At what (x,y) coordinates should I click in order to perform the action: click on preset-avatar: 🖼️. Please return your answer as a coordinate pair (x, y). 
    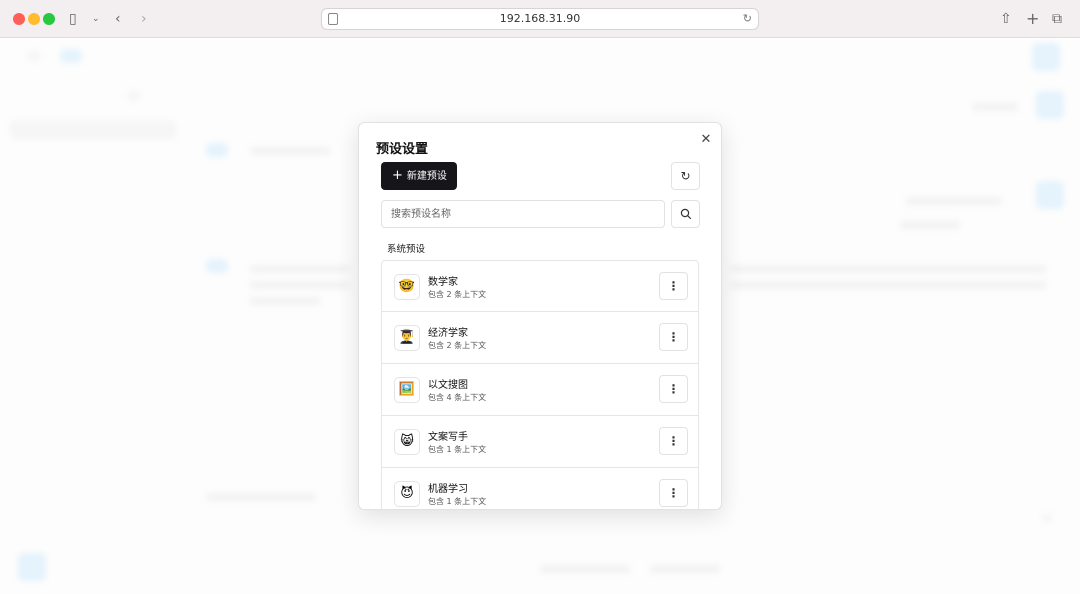
    Looking at the image, I should click on (407, 390).